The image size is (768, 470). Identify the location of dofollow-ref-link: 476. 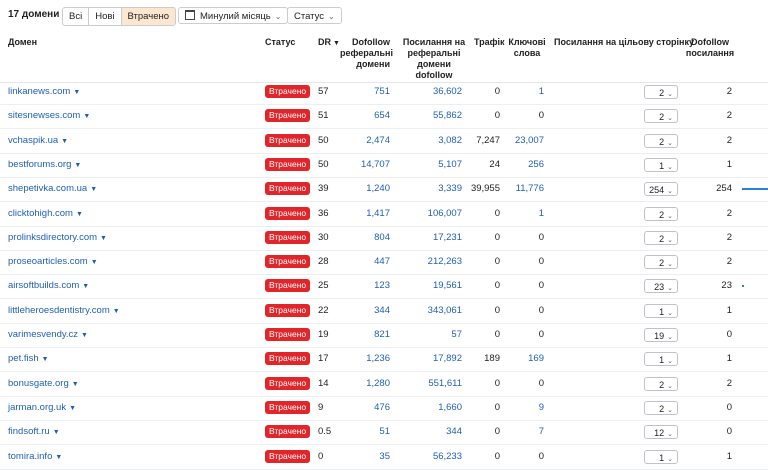
(360, 408).